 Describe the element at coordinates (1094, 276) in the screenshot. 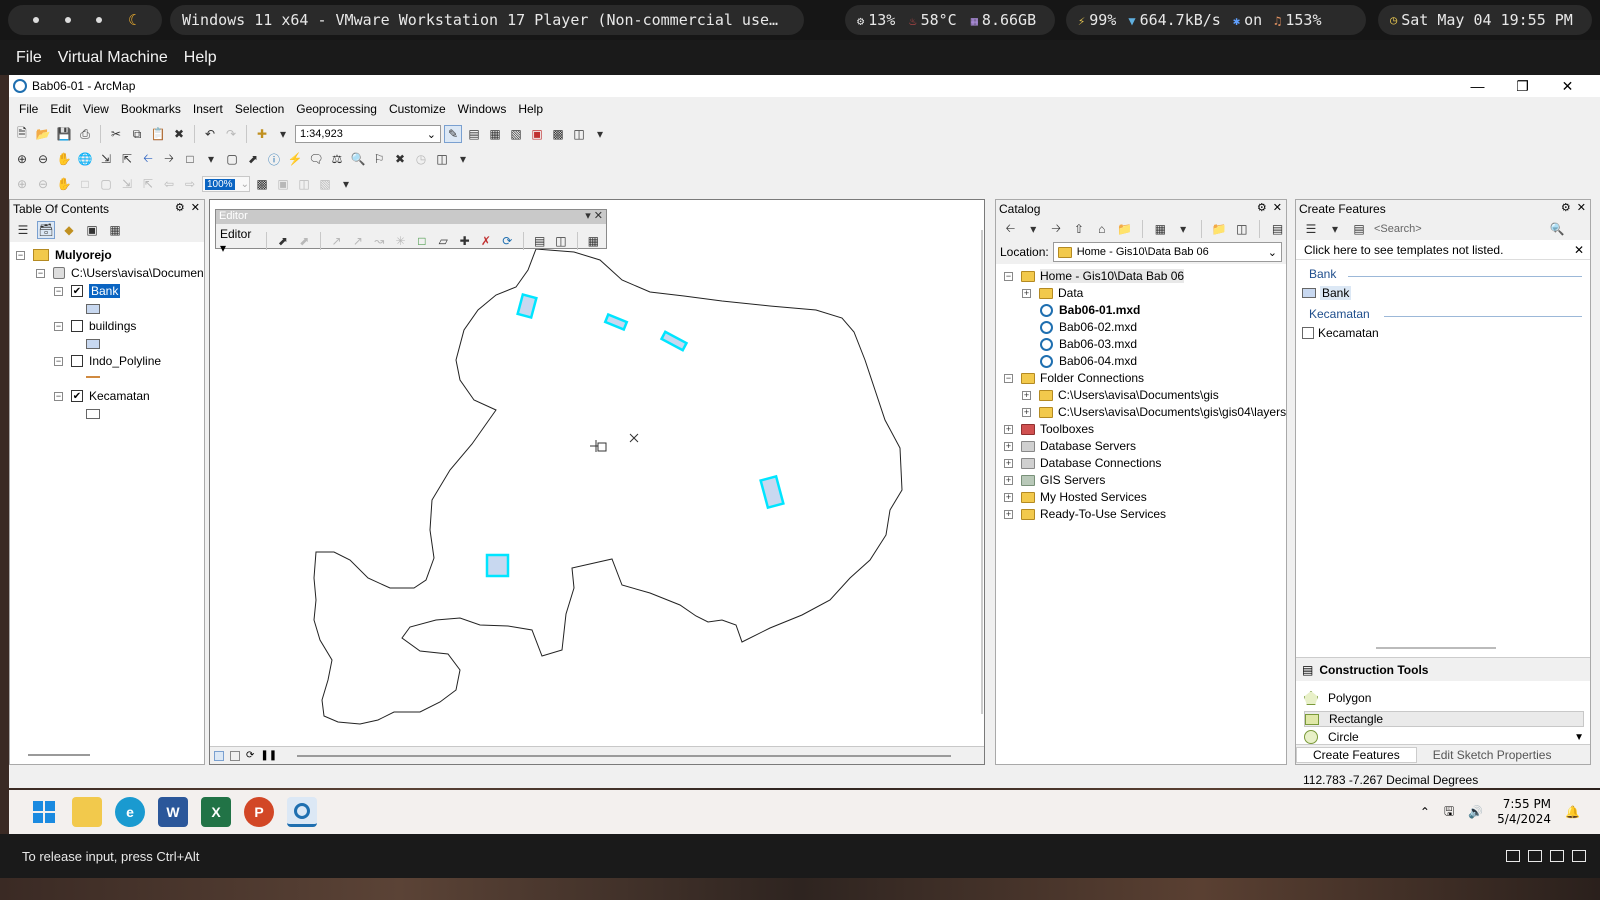

I see `catalog-item-home: − Home - Gis10\Data Bab 06` at that location.